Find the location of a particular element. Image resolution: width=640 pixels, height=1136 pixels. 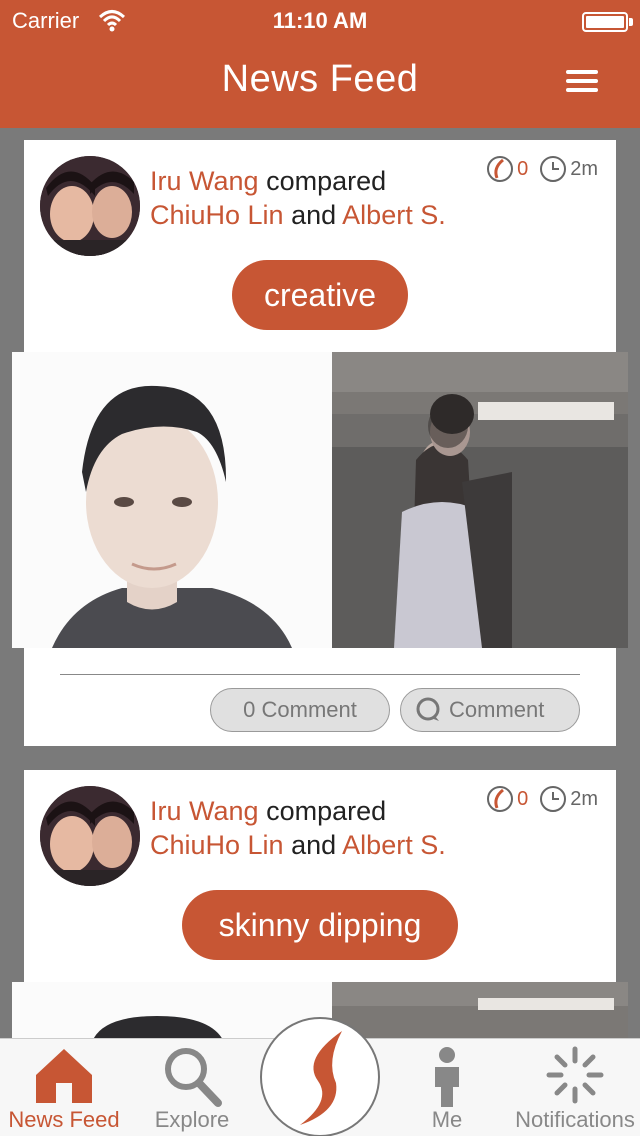

tab-bar: News Feed Explore Me Notifications is located at coordinates (320, 1076).